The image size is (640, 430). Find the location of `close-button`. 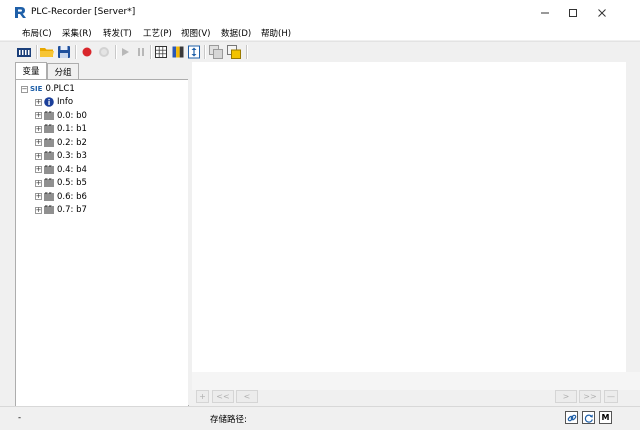

close-button is located at coordinates (602, 12).